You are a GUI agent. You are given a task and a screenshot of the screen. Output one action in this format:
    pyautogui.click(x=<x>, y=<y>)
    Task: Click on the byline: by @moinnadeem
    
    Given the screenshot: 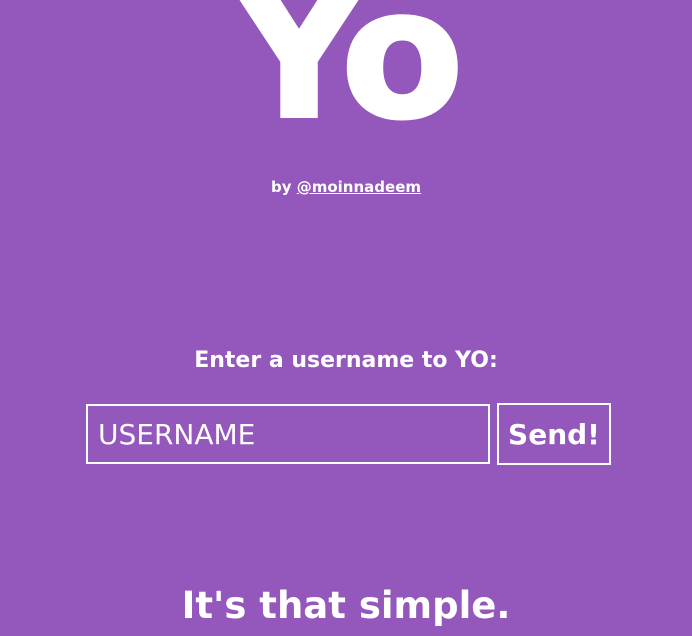 What is the action you would take?
    pyautogui.click(x=346, y=187)
    